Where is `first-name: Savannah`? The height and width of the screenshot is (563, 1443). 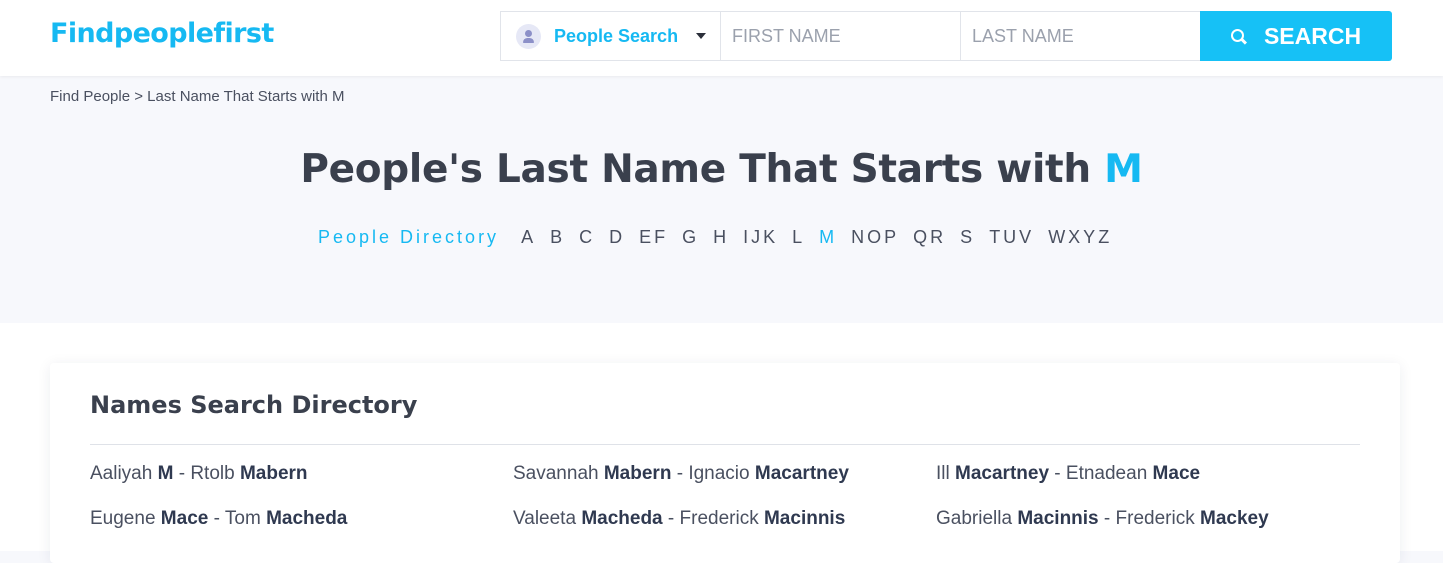 first-name: Savannah is located at coordinates (556, 473).